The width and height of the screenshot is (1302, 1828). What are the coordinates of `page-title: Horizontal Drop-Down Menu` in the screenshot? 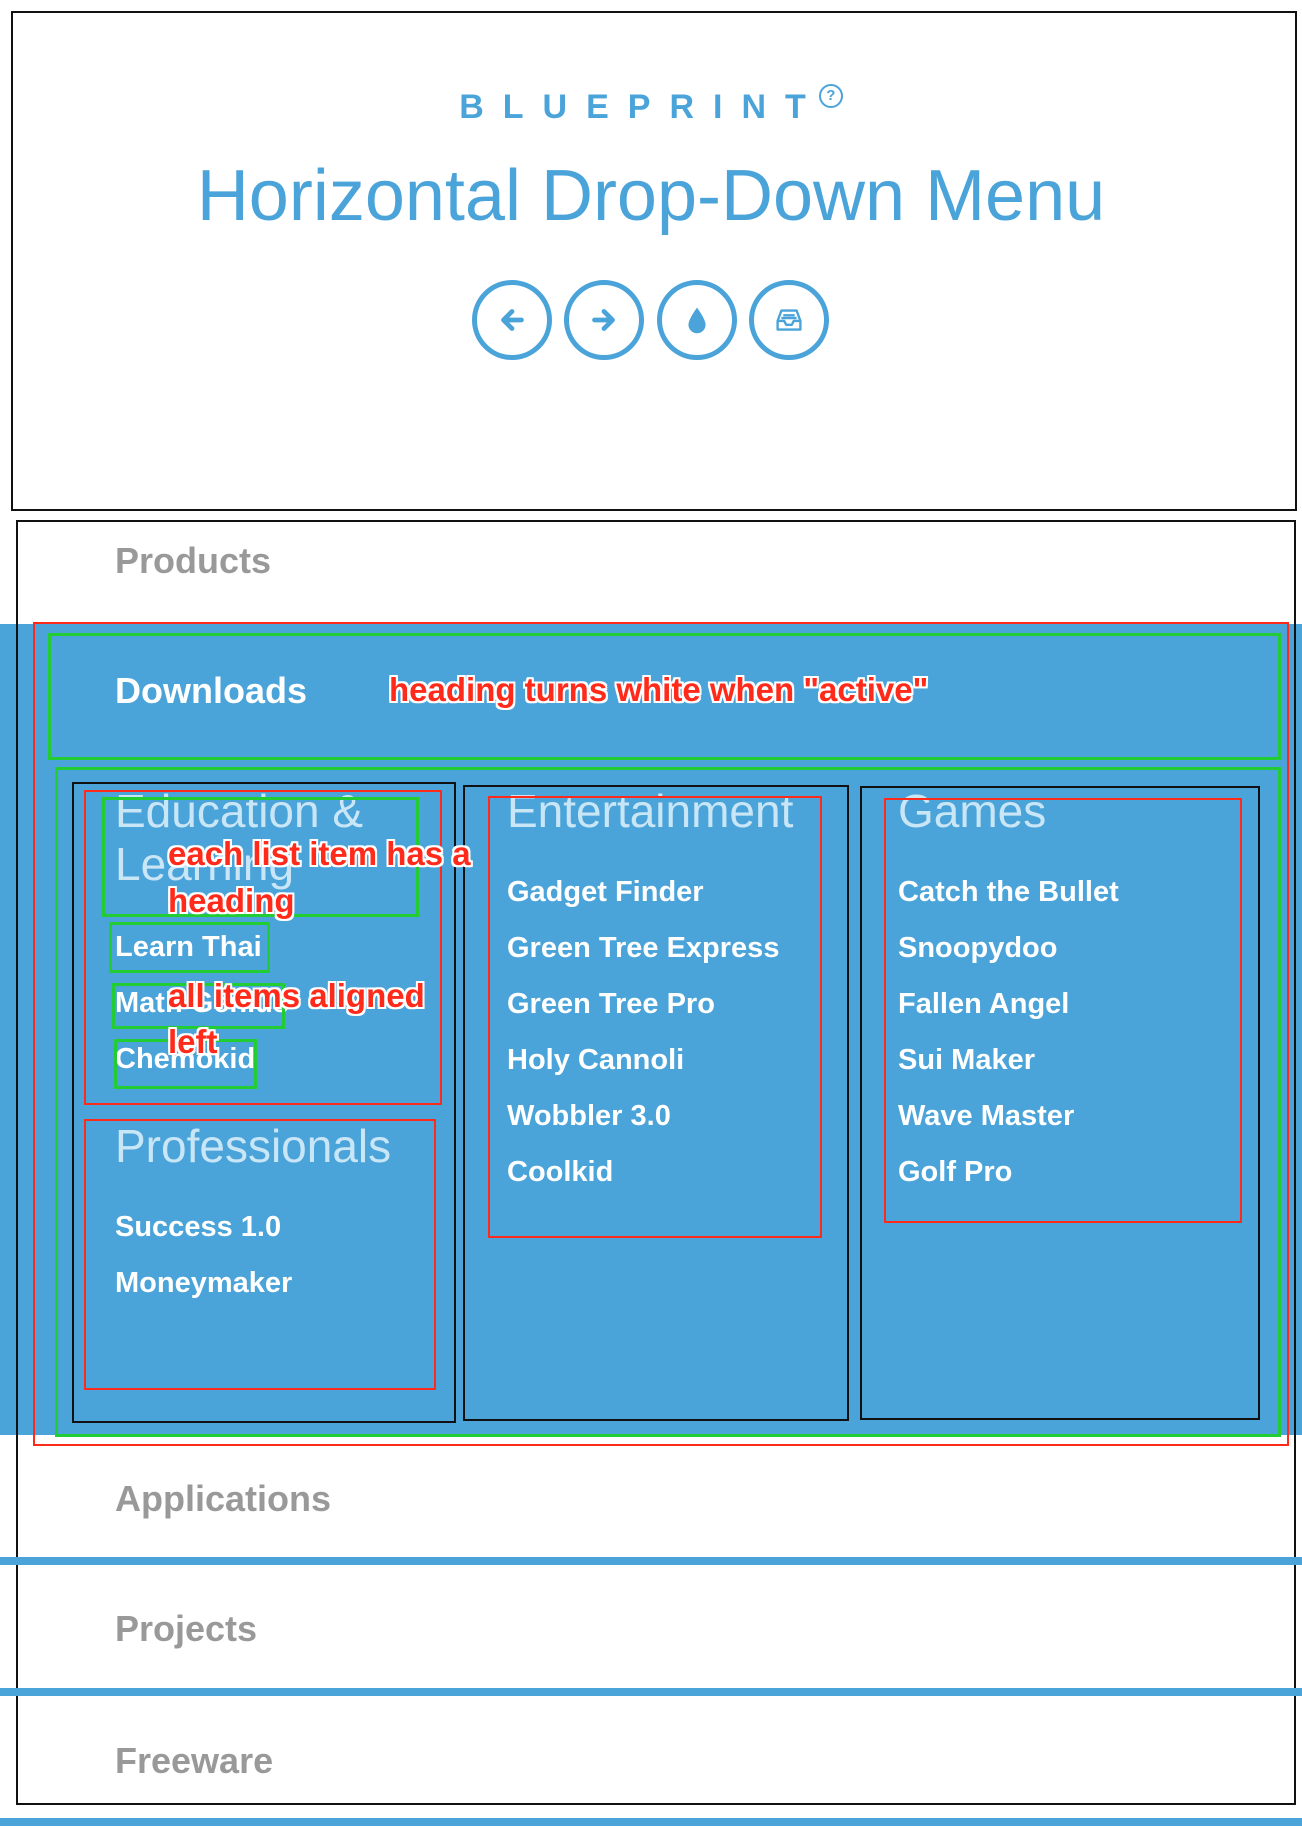 It's located at (651, 196).